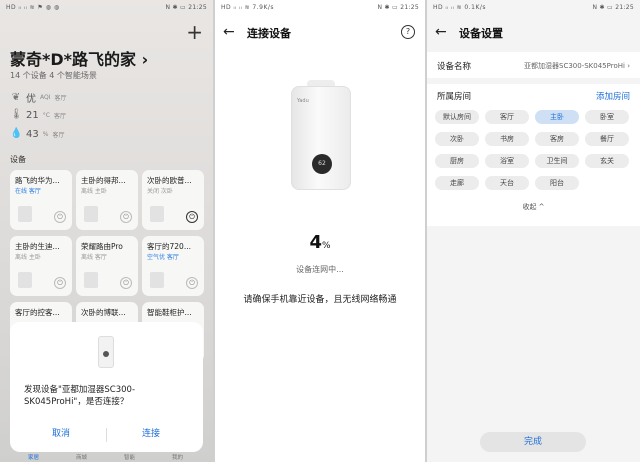  I want to click on temp-value: 21, so click(32, 115).